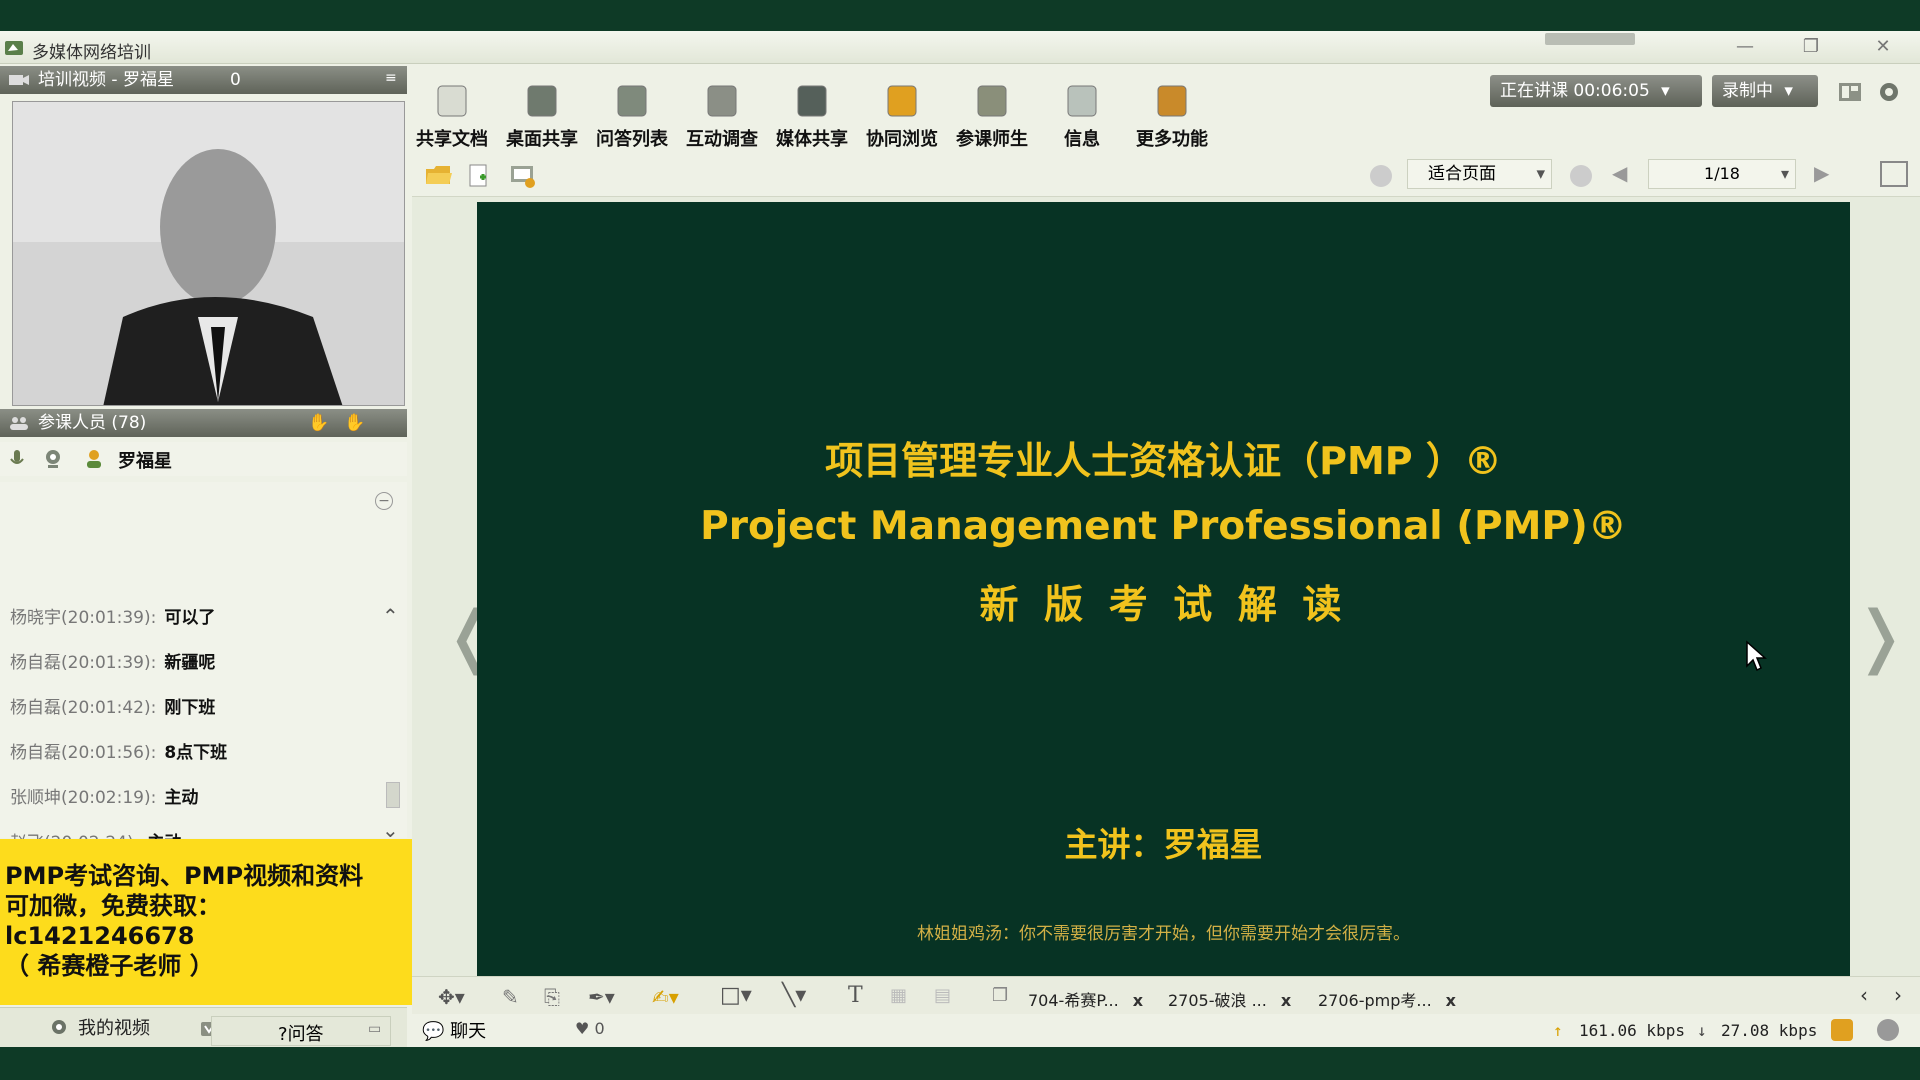 Image resolution: width=1920 pixels, height=1080 pixels. I want to click on network-icon, so click(1842, 1030).